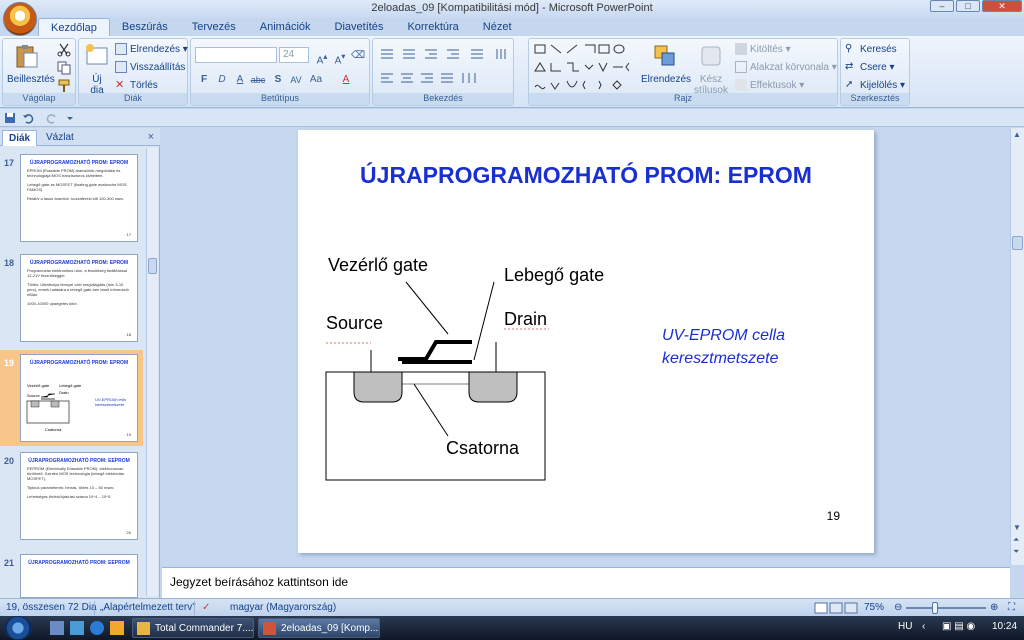  I want to click on tab-tervezes: Tervezés, so click(214, 27).